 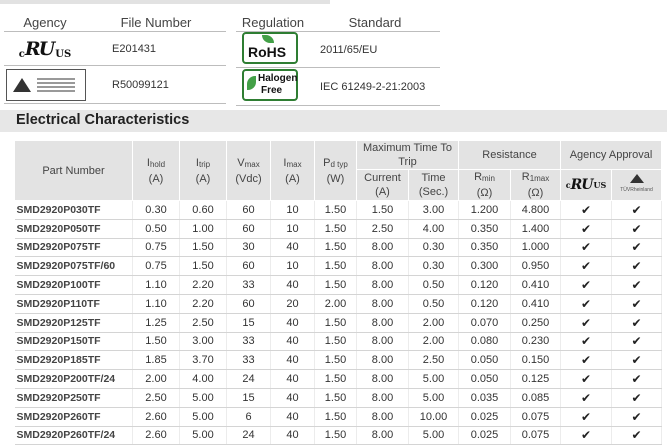 I want to click on ul-recognized-logo: c RU US, so click(x=45, y=48).